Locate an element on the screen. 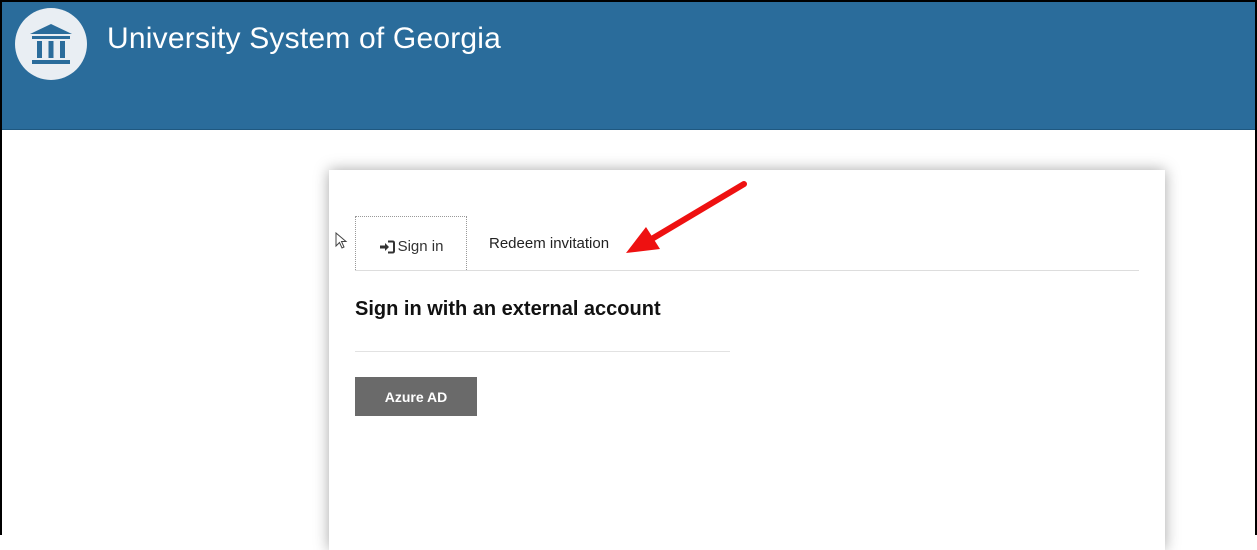 The image size is (1257, 550). tab-redeem-invitation: Redeem invitation is located at coordinates (549, 243).